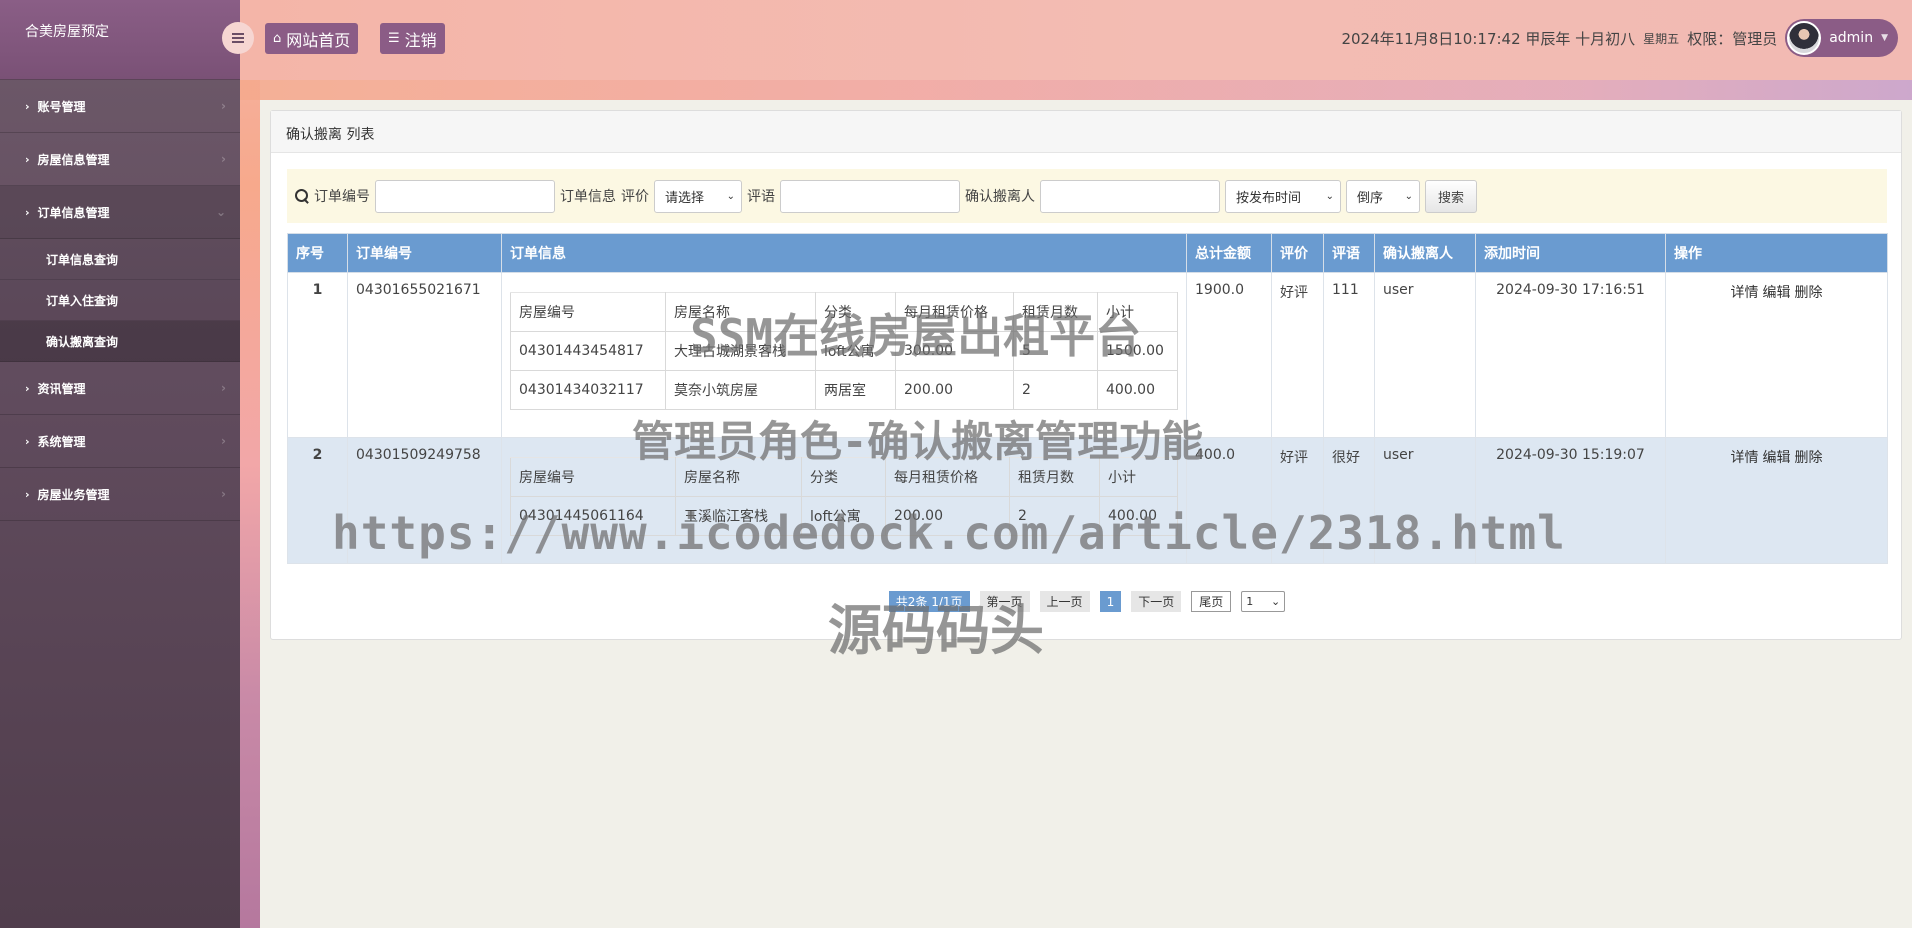  What do you see at coordinates (1211, 601) in the screenshot?
I see `last-page-button: 尾页` at bounding box center [1211, 601].